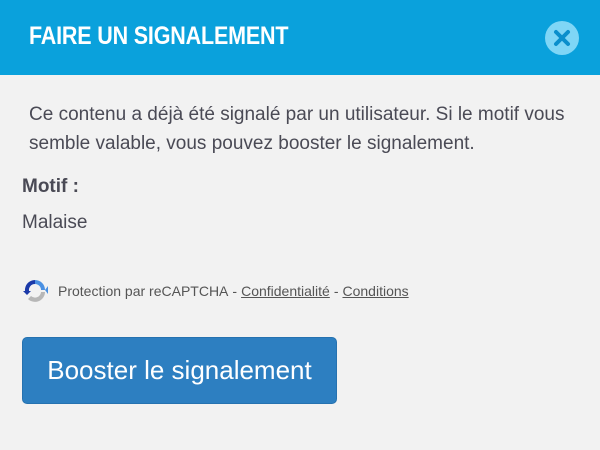 This screenshot has height=450, width=600. What do you see at coordinates (50, 186) in the screenshot?
I see `motif-label: Motif :` at bounding box center [50, 186].